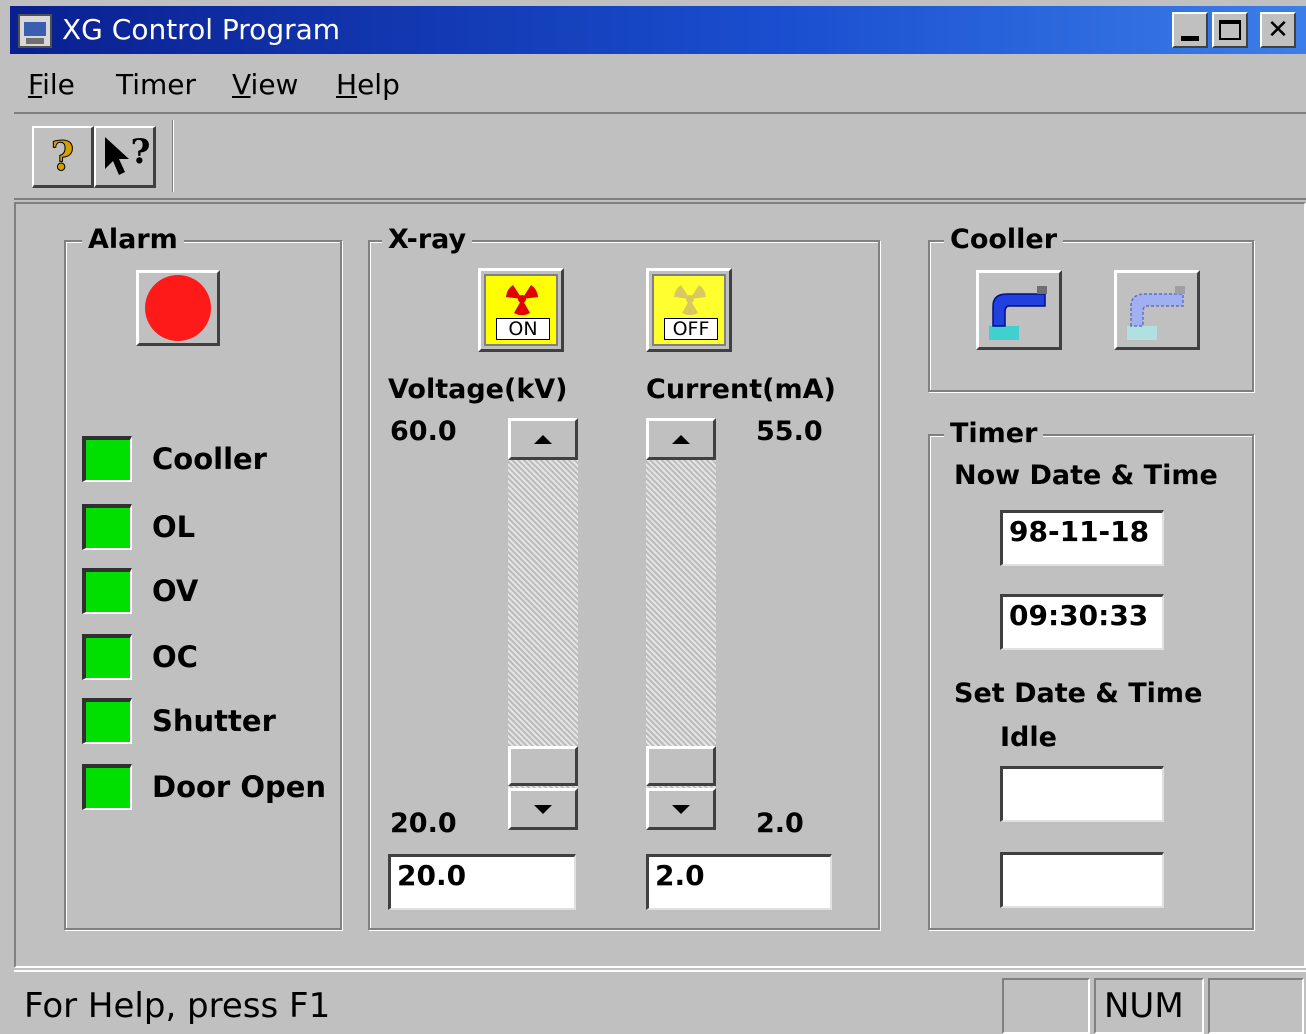  I want to click on xray-on-label: ON, so click(523, 329).